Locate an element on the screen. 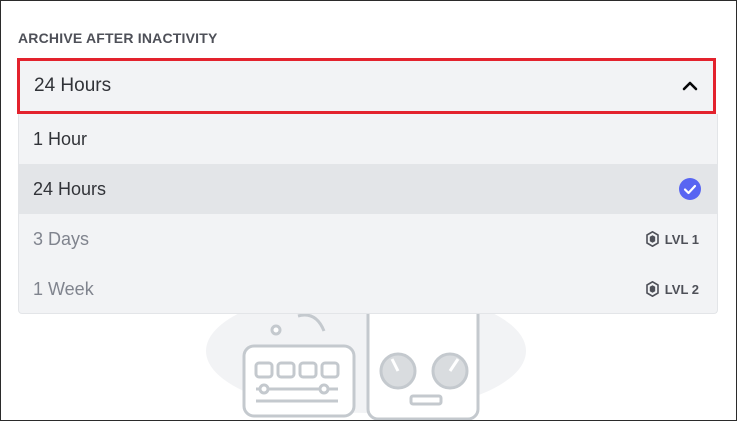 Image resolution: width=737 pixels, height=421 pixels. check-circle-icon is located at coordinates (690, 189).